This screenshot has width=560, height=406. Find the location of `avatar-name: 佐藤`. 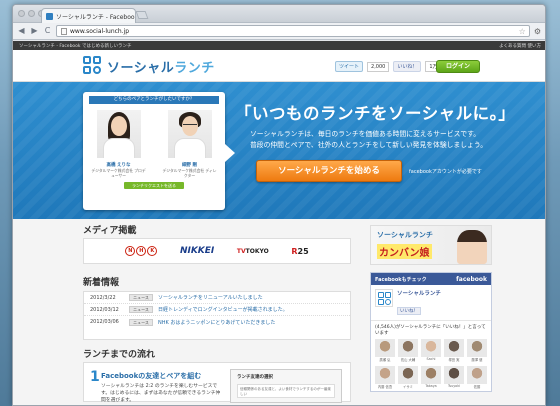

avatar-name: 佐藤 is located at coordinates (477, 387).